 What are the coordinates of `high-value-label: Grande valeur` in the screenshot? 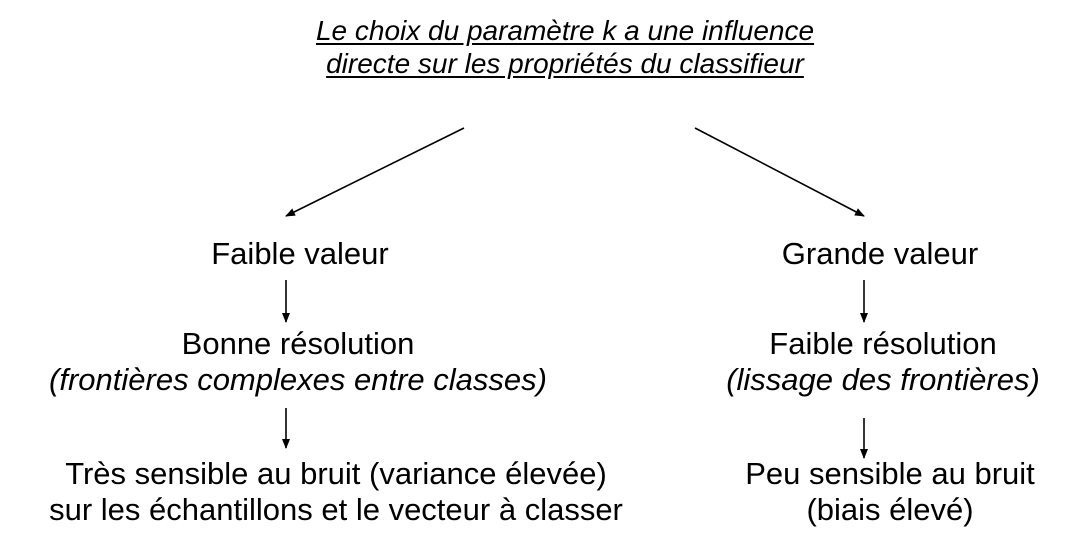 It's located at (880, 253).